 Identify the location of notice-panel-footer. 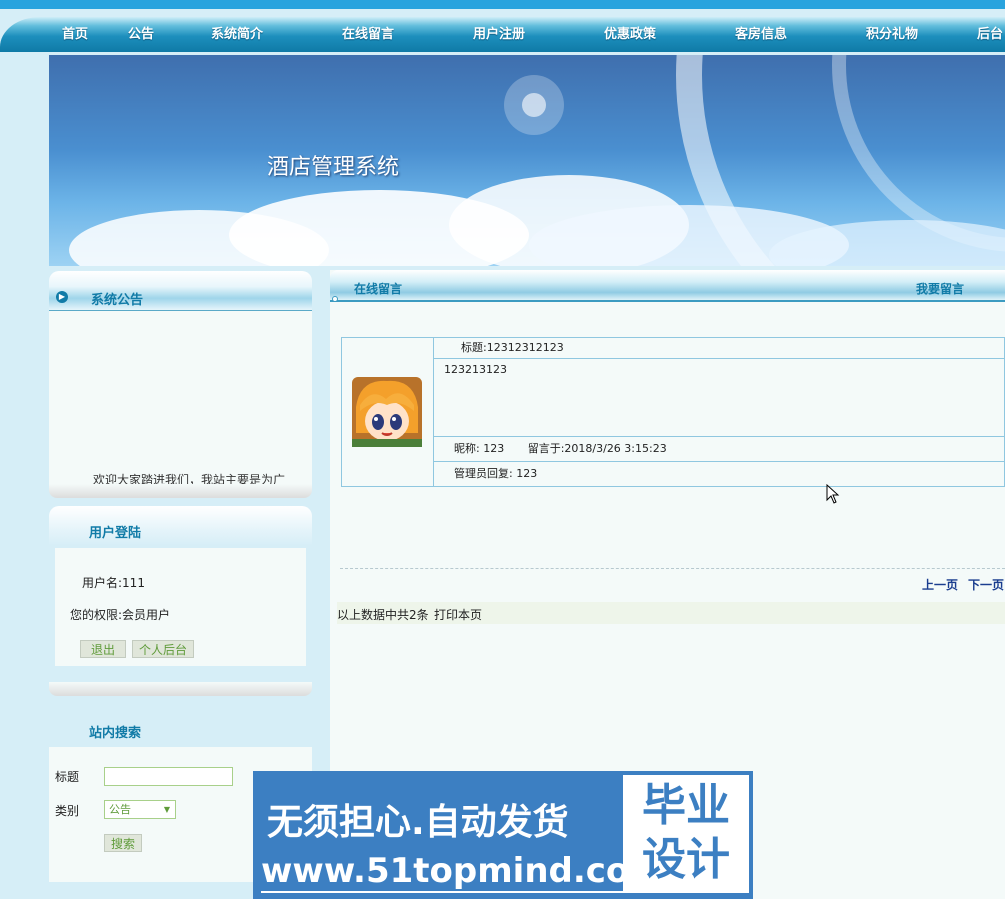
(180, 491).